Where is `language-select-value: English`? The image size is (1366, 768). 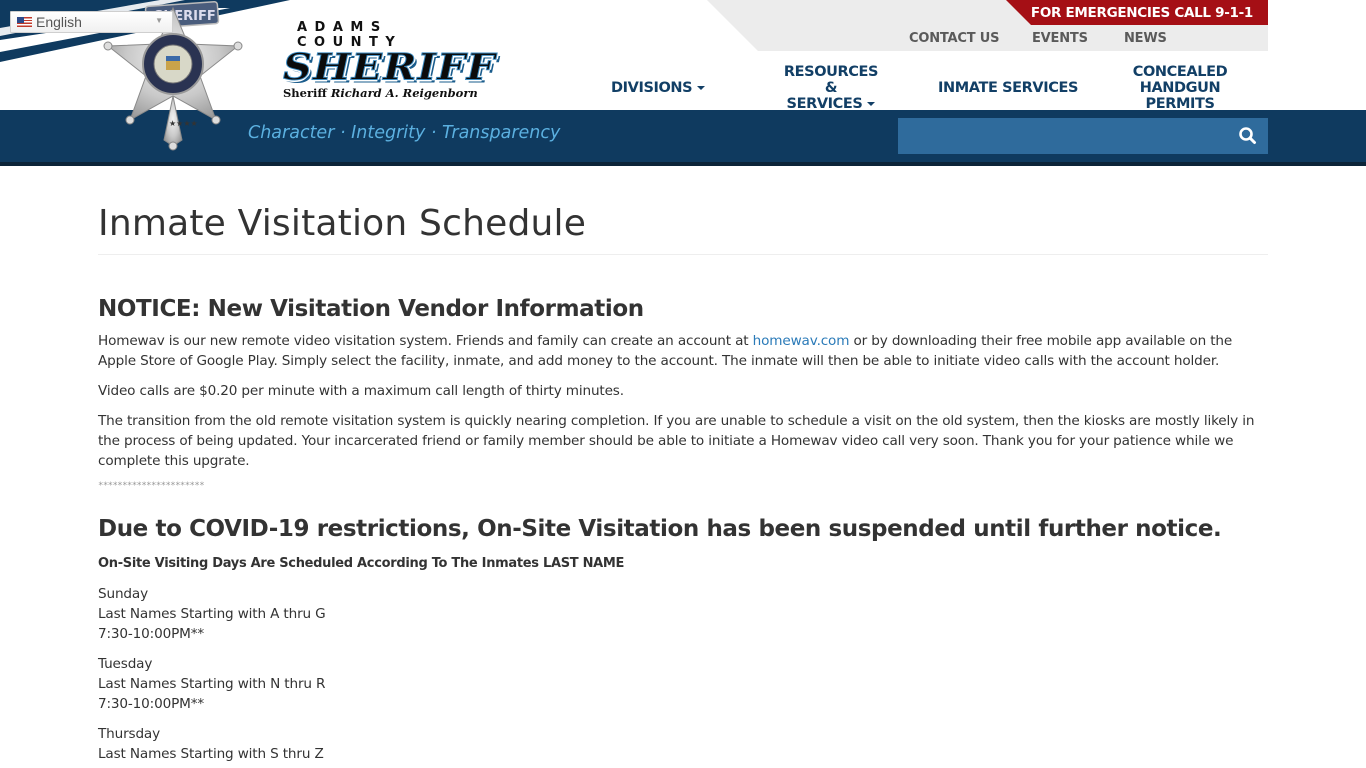
language-select-value: English is located at coordinates (59, 22).